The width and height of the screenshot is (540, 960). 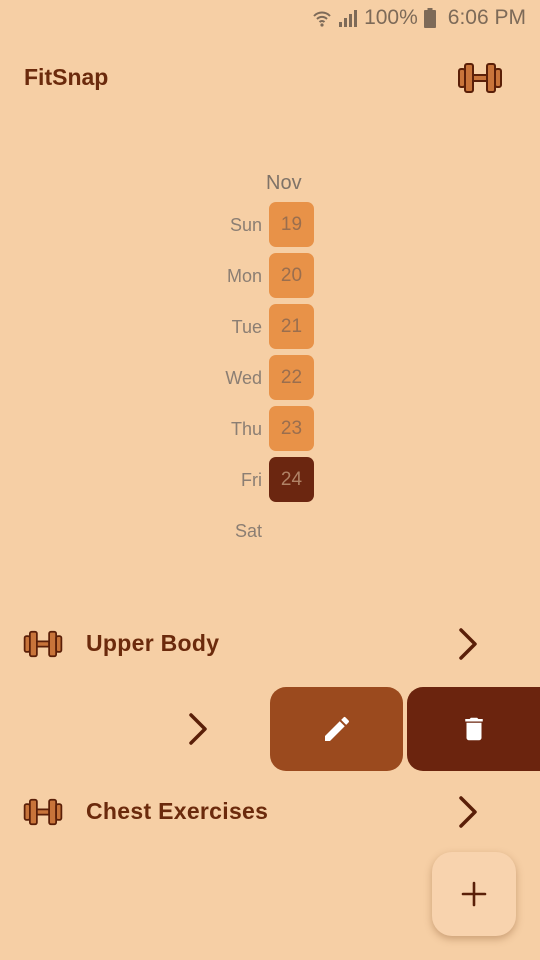 What do you see at coordinates (291, 377) in the screenshot?
I see `day-number: 22` at bounding box center [291, 377].